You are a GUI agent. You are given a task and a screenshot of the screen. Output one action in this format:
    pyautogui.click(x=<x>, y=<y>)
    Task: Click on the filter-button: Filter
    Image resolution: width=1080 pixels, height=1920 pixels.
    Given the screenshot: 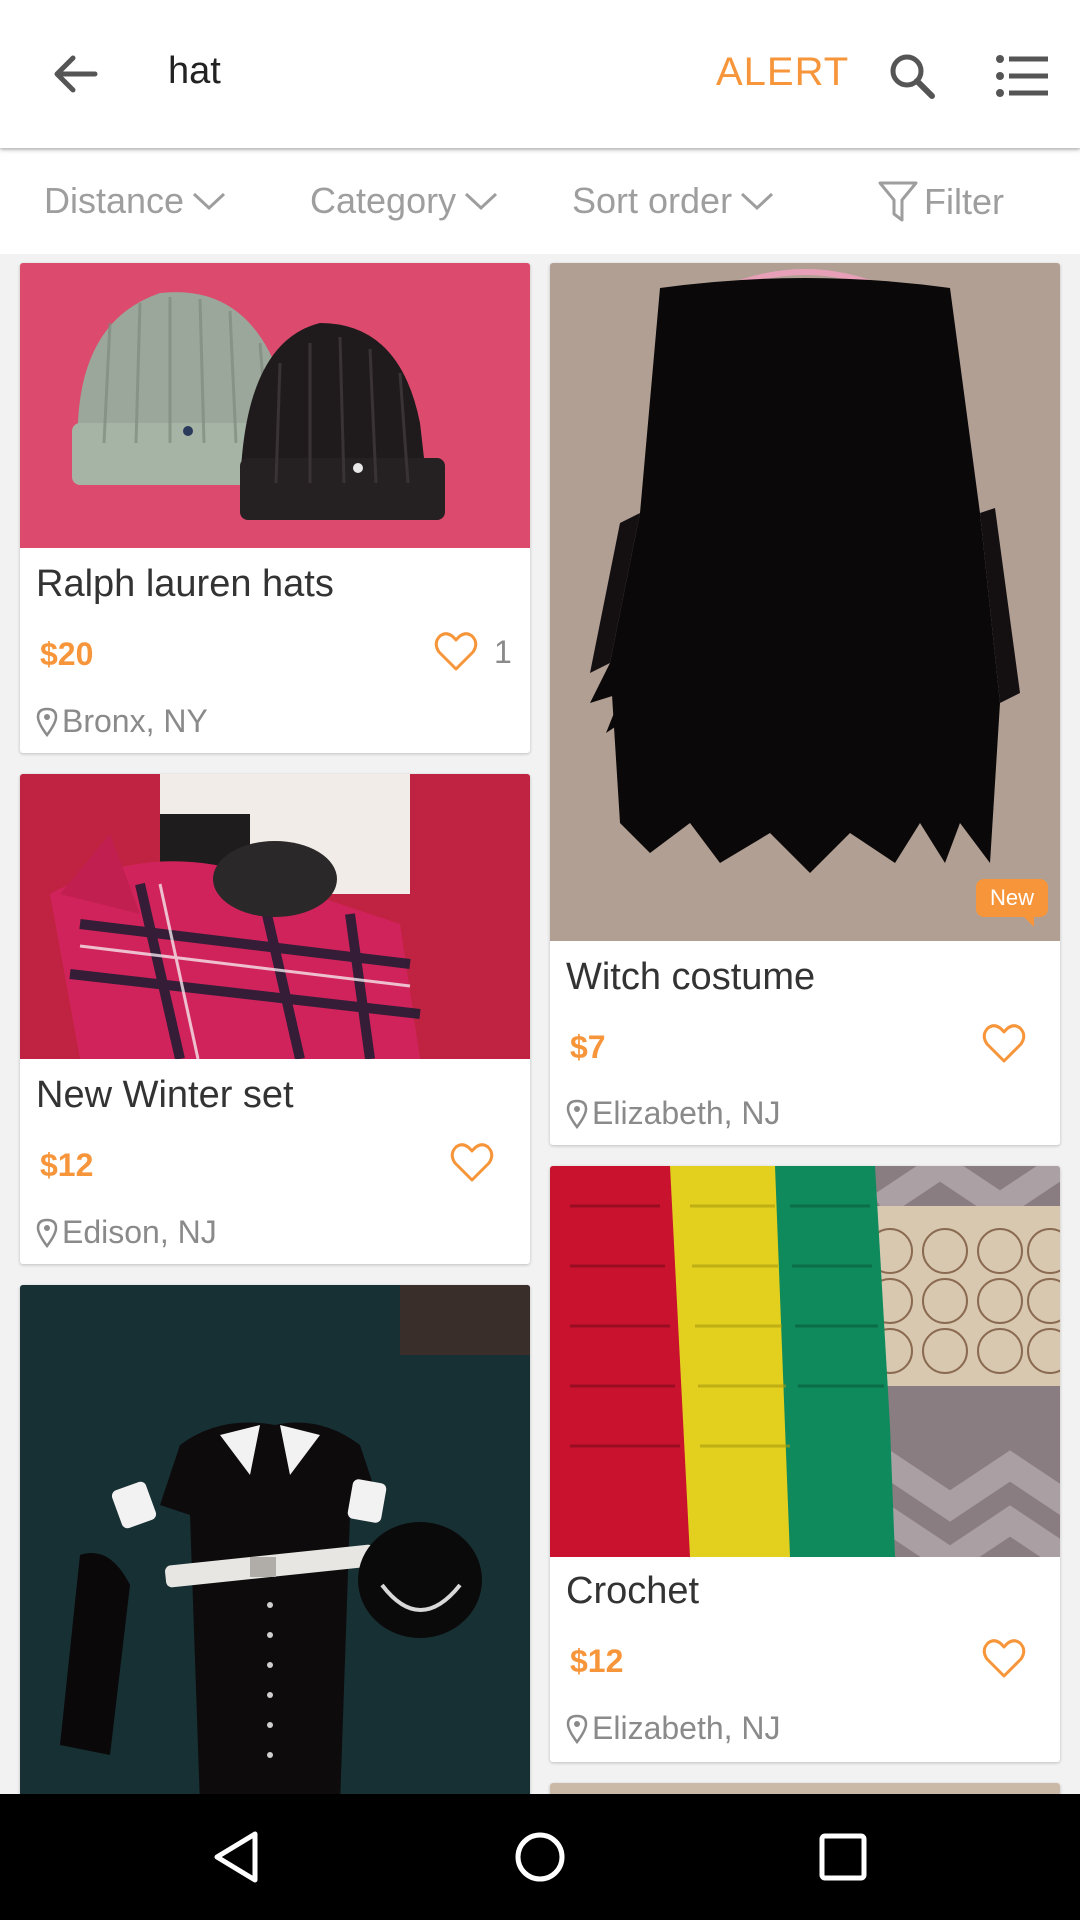 What is the action you would take?
    pyautogui.click(x=941, y=202)
    